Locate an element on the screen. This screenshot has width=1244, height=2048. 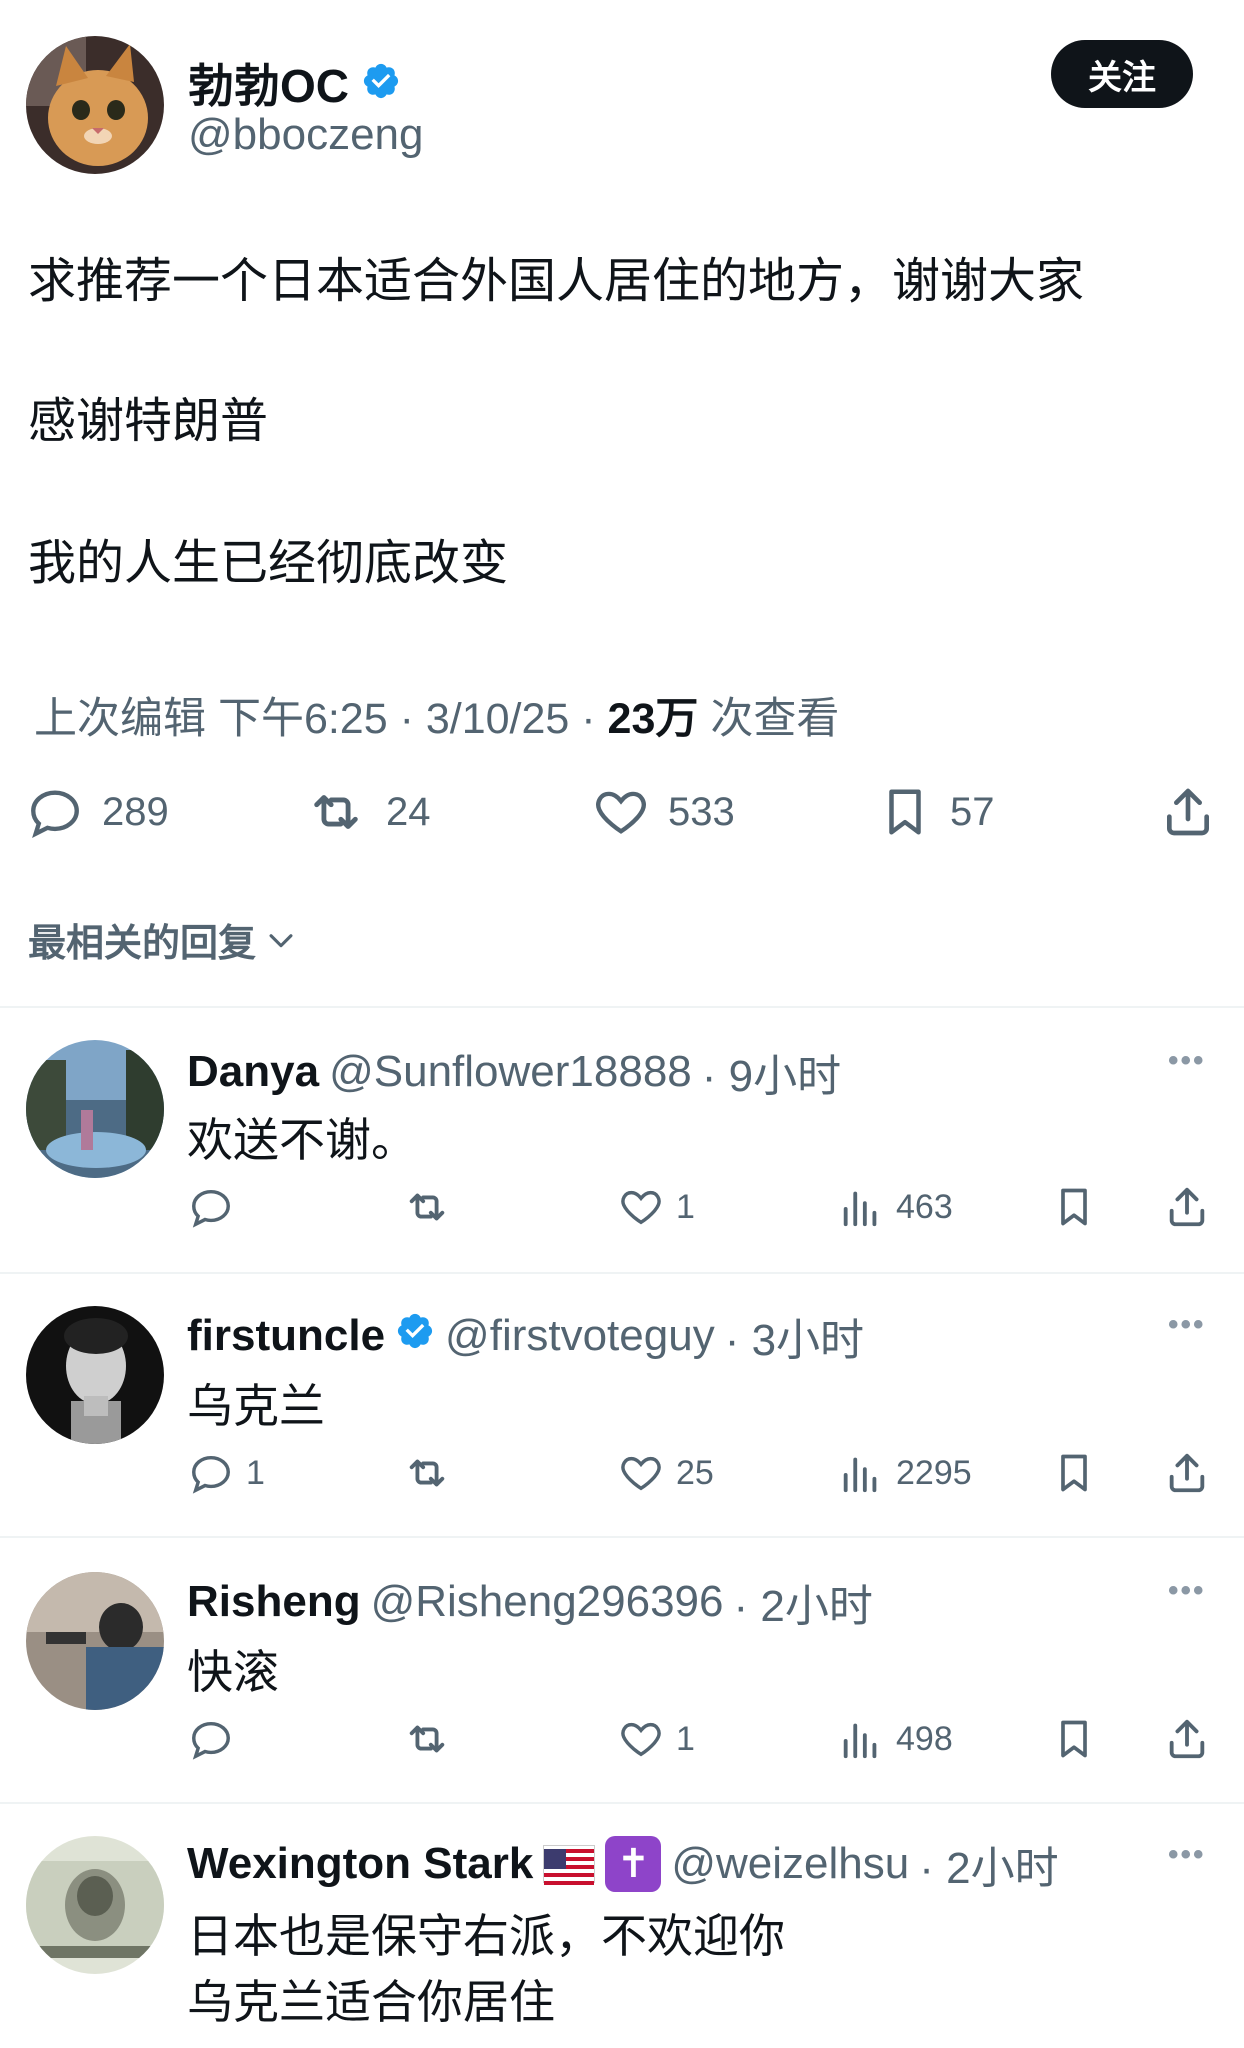
bookmark-count: 57 is located at coordinates (972, 811).